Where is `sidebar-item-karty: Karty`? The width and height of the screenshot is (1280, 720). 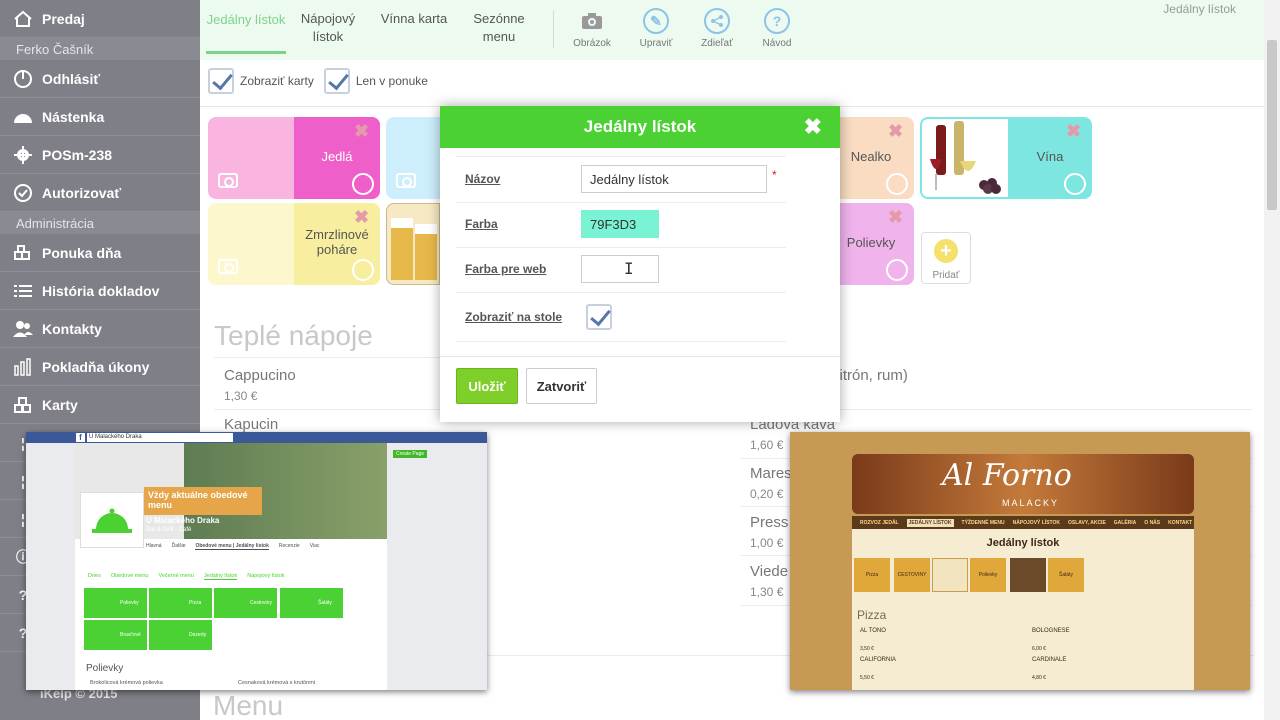 sidebar-item-karty: Karty is located at coordinates (100, 405).